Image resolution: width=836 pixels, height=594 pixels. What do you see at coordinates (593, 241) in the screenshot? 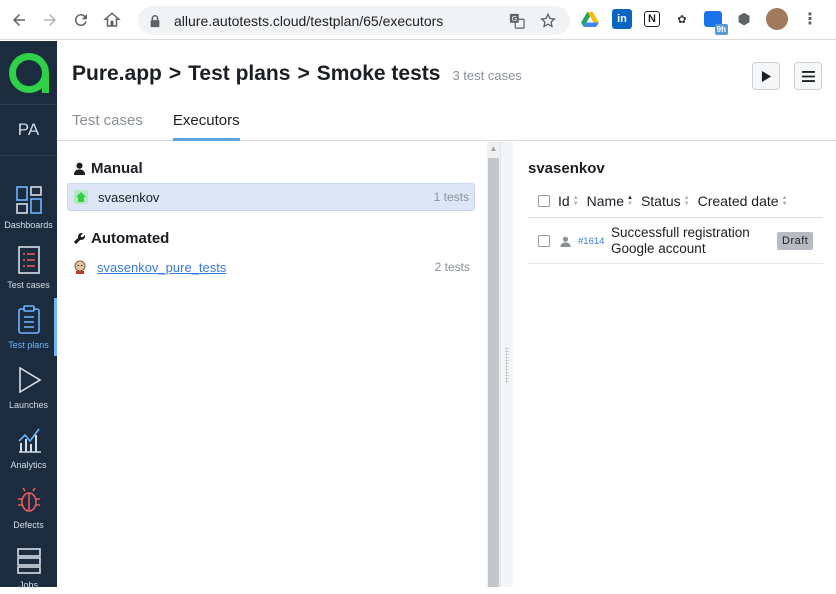
I see `test-case-id: #1614` at bounding box center [593, 241].